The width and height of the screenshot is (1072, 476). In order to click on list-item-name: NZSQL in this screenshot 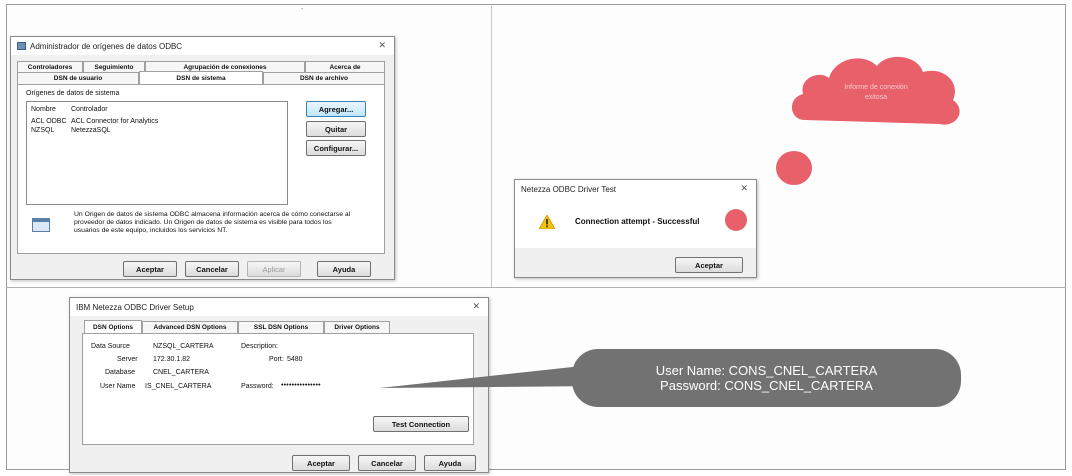, I will do `click(42, 130)`.